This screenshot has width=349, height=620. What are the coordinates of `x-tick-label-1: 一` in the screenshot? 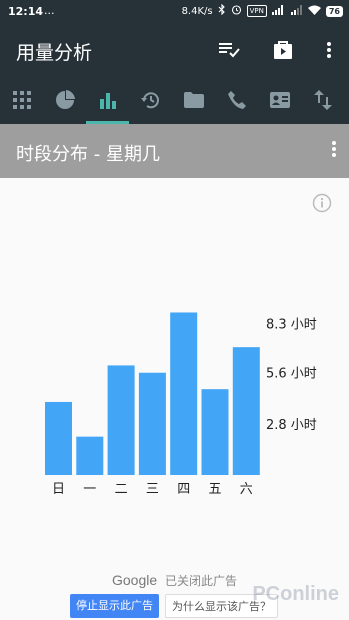 It's located at (89, 489).